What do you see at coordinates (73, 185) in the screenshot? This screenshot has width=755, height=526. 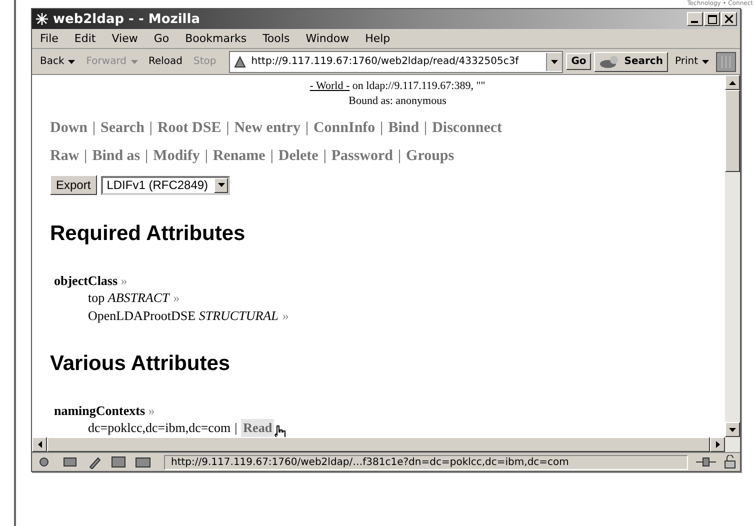 I see `export-button: Export` at bounding box center [73, 185].